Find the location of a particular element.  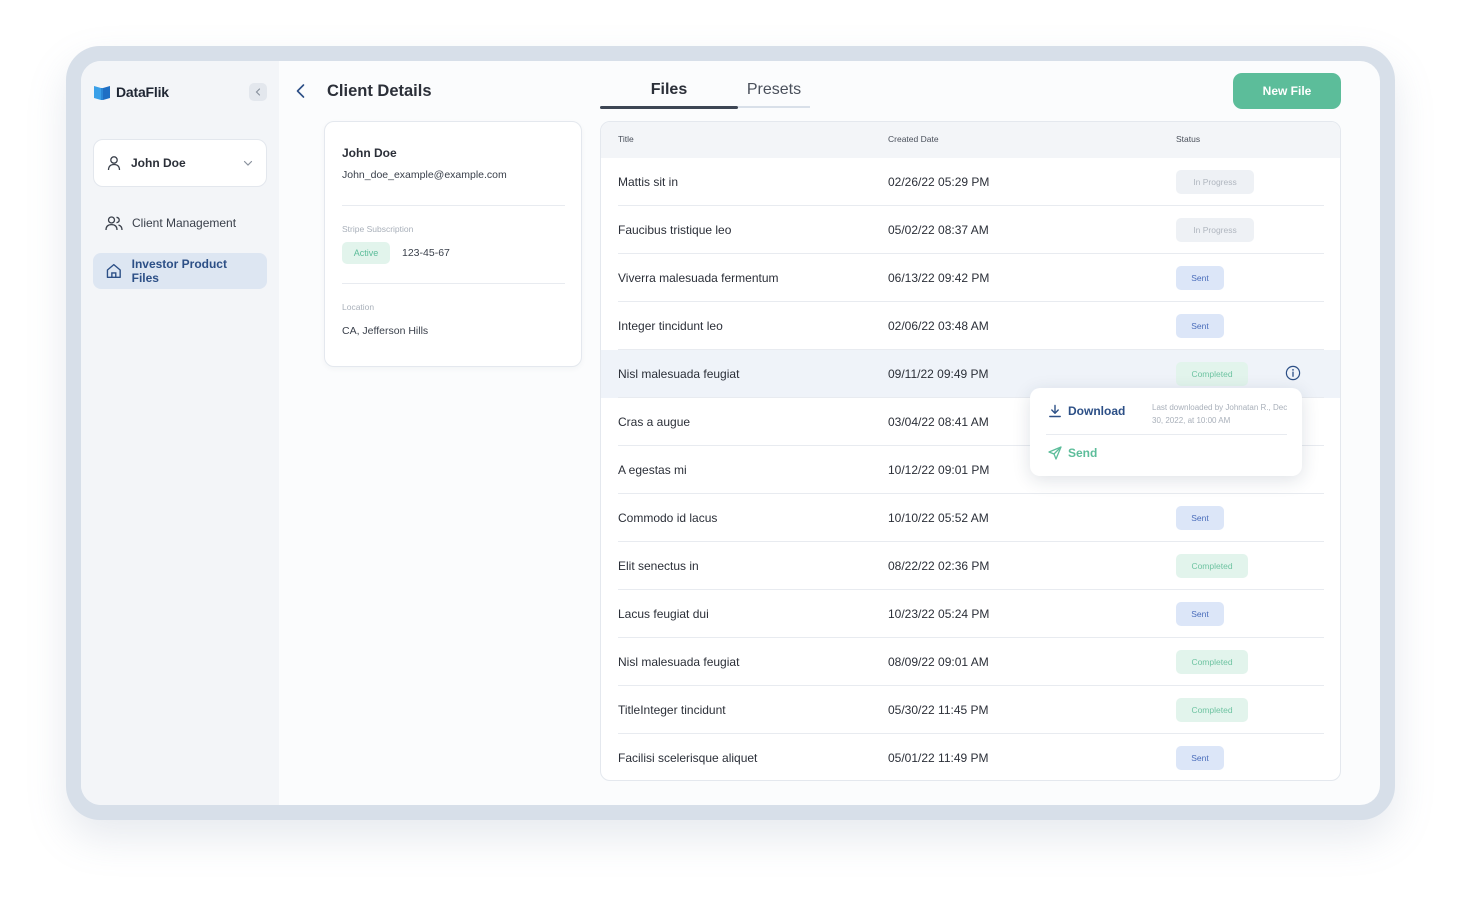

back-arrow-icon is located at coordinates (301, 91).